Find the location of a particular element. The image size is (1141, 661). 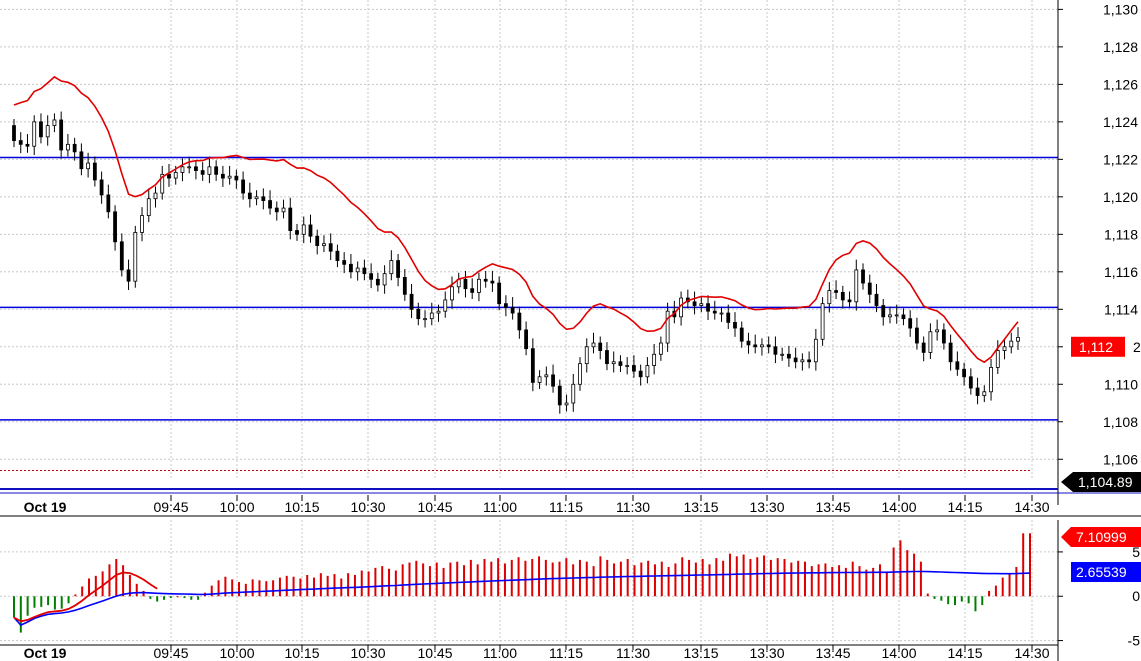

price-y-tick-label: 1,126 is located at coordinates (1120, 84).